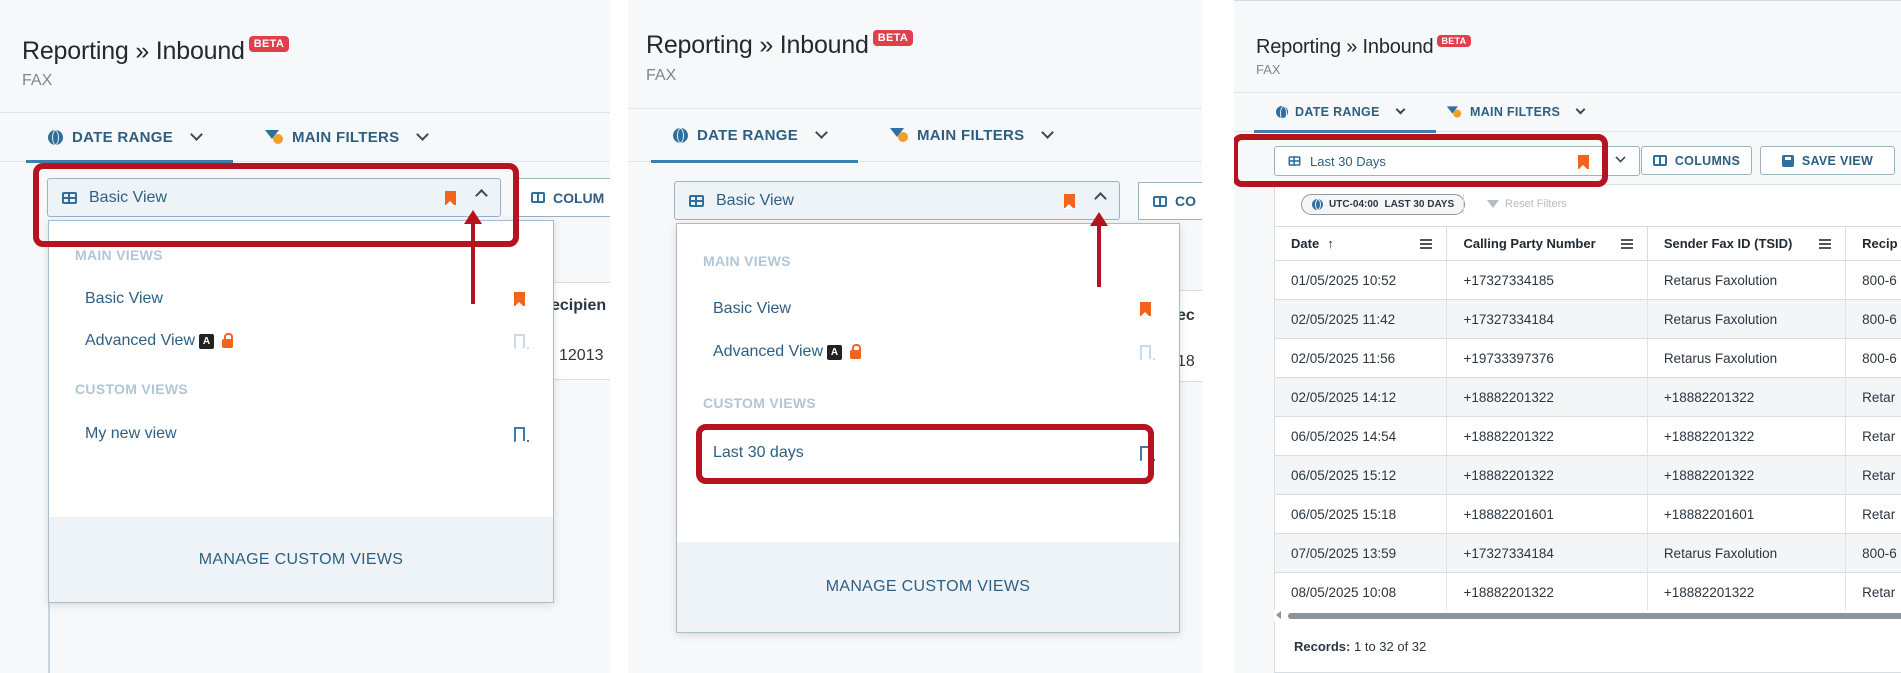 This screenshot has width=1901, height=673. I want to click on tab-bar: DATE RANGE MAIN FILTERS, so click(305, 137).